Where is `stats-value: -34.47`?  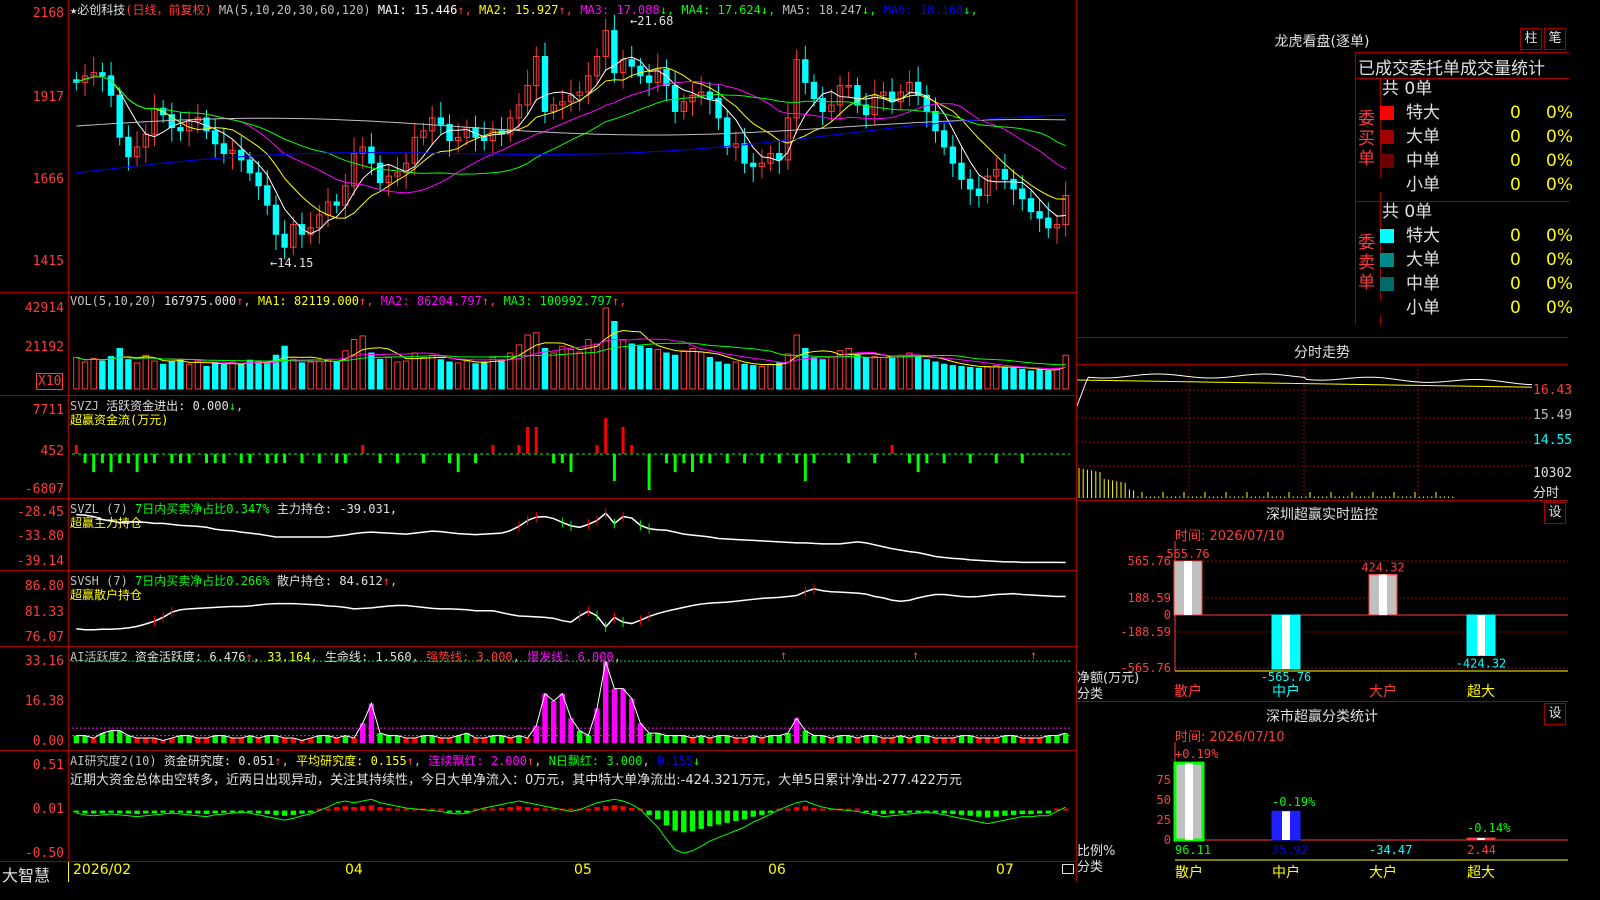 stats-value: -34.47 is located at coordinates (1390, 850).